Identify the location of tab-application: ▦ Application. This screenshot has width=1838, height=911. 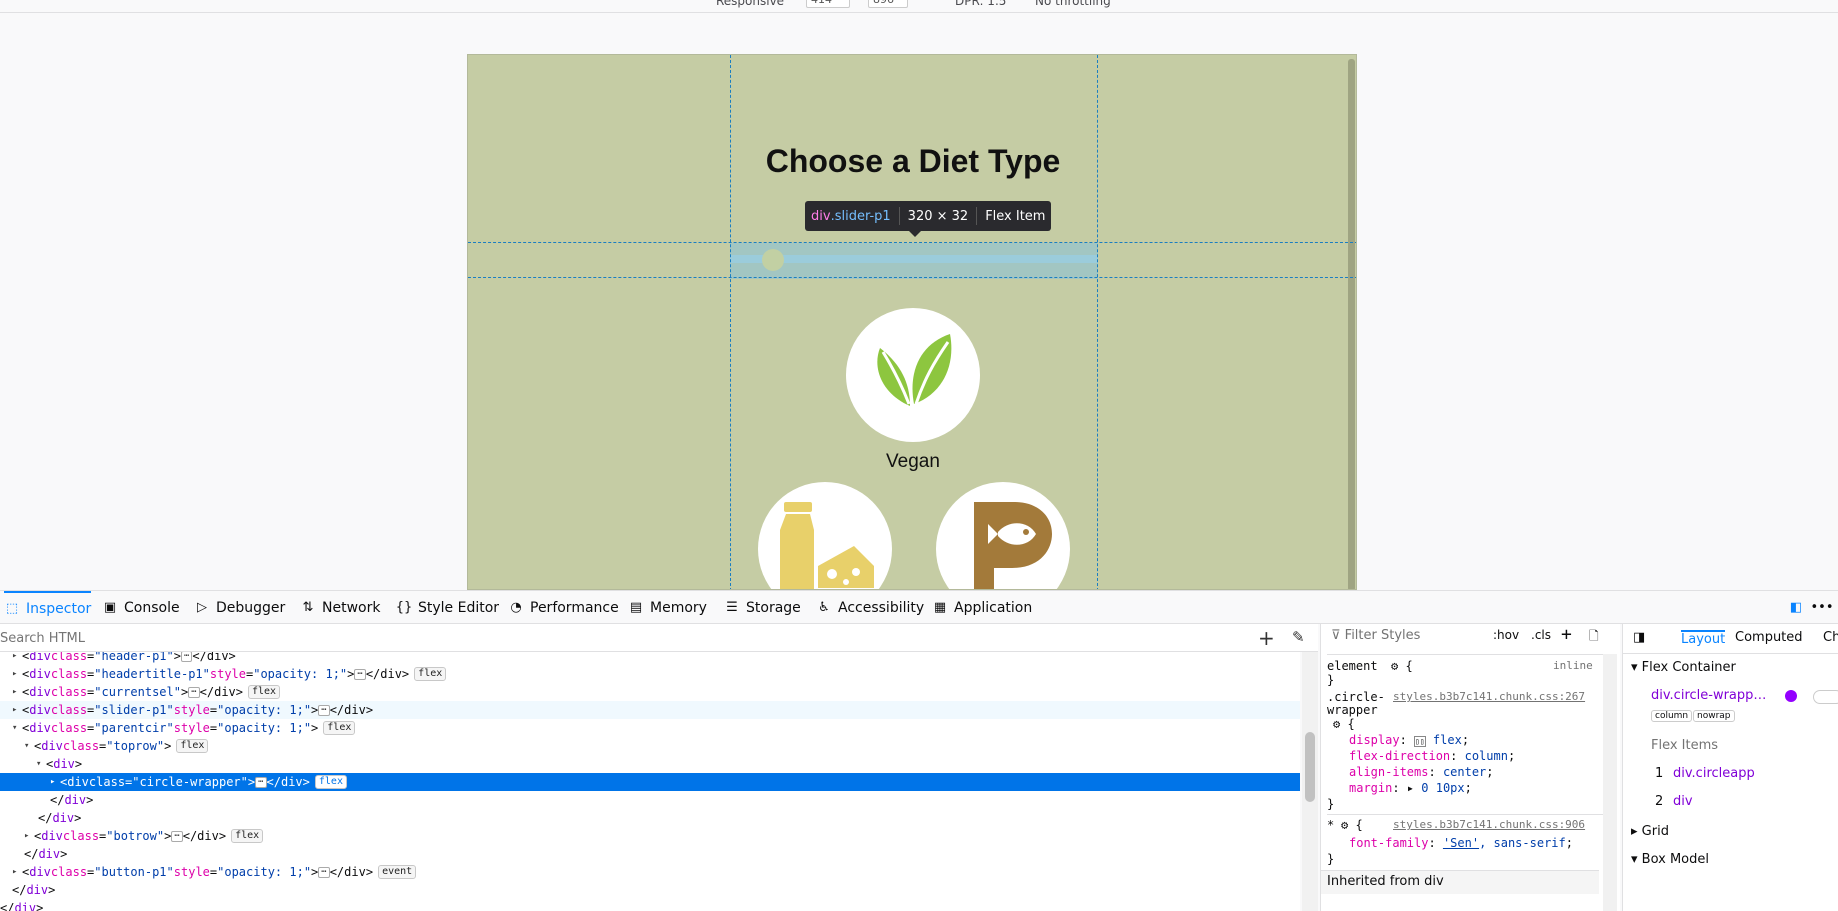
(982, 607).